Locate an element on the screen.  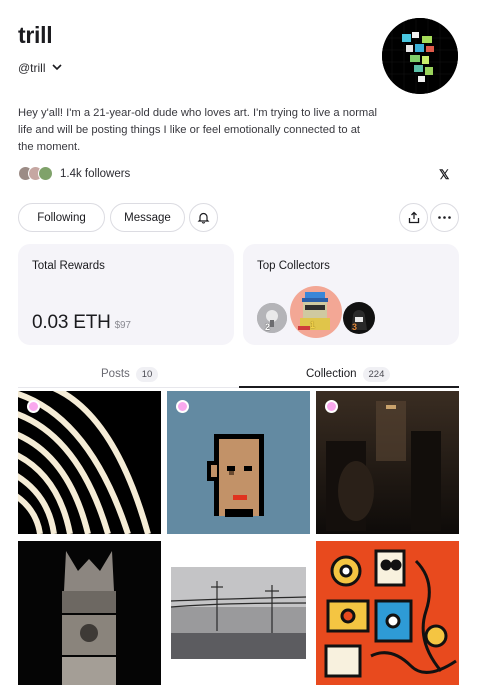
followers-link: 1.4k followers is located at coordinates (74, 173).